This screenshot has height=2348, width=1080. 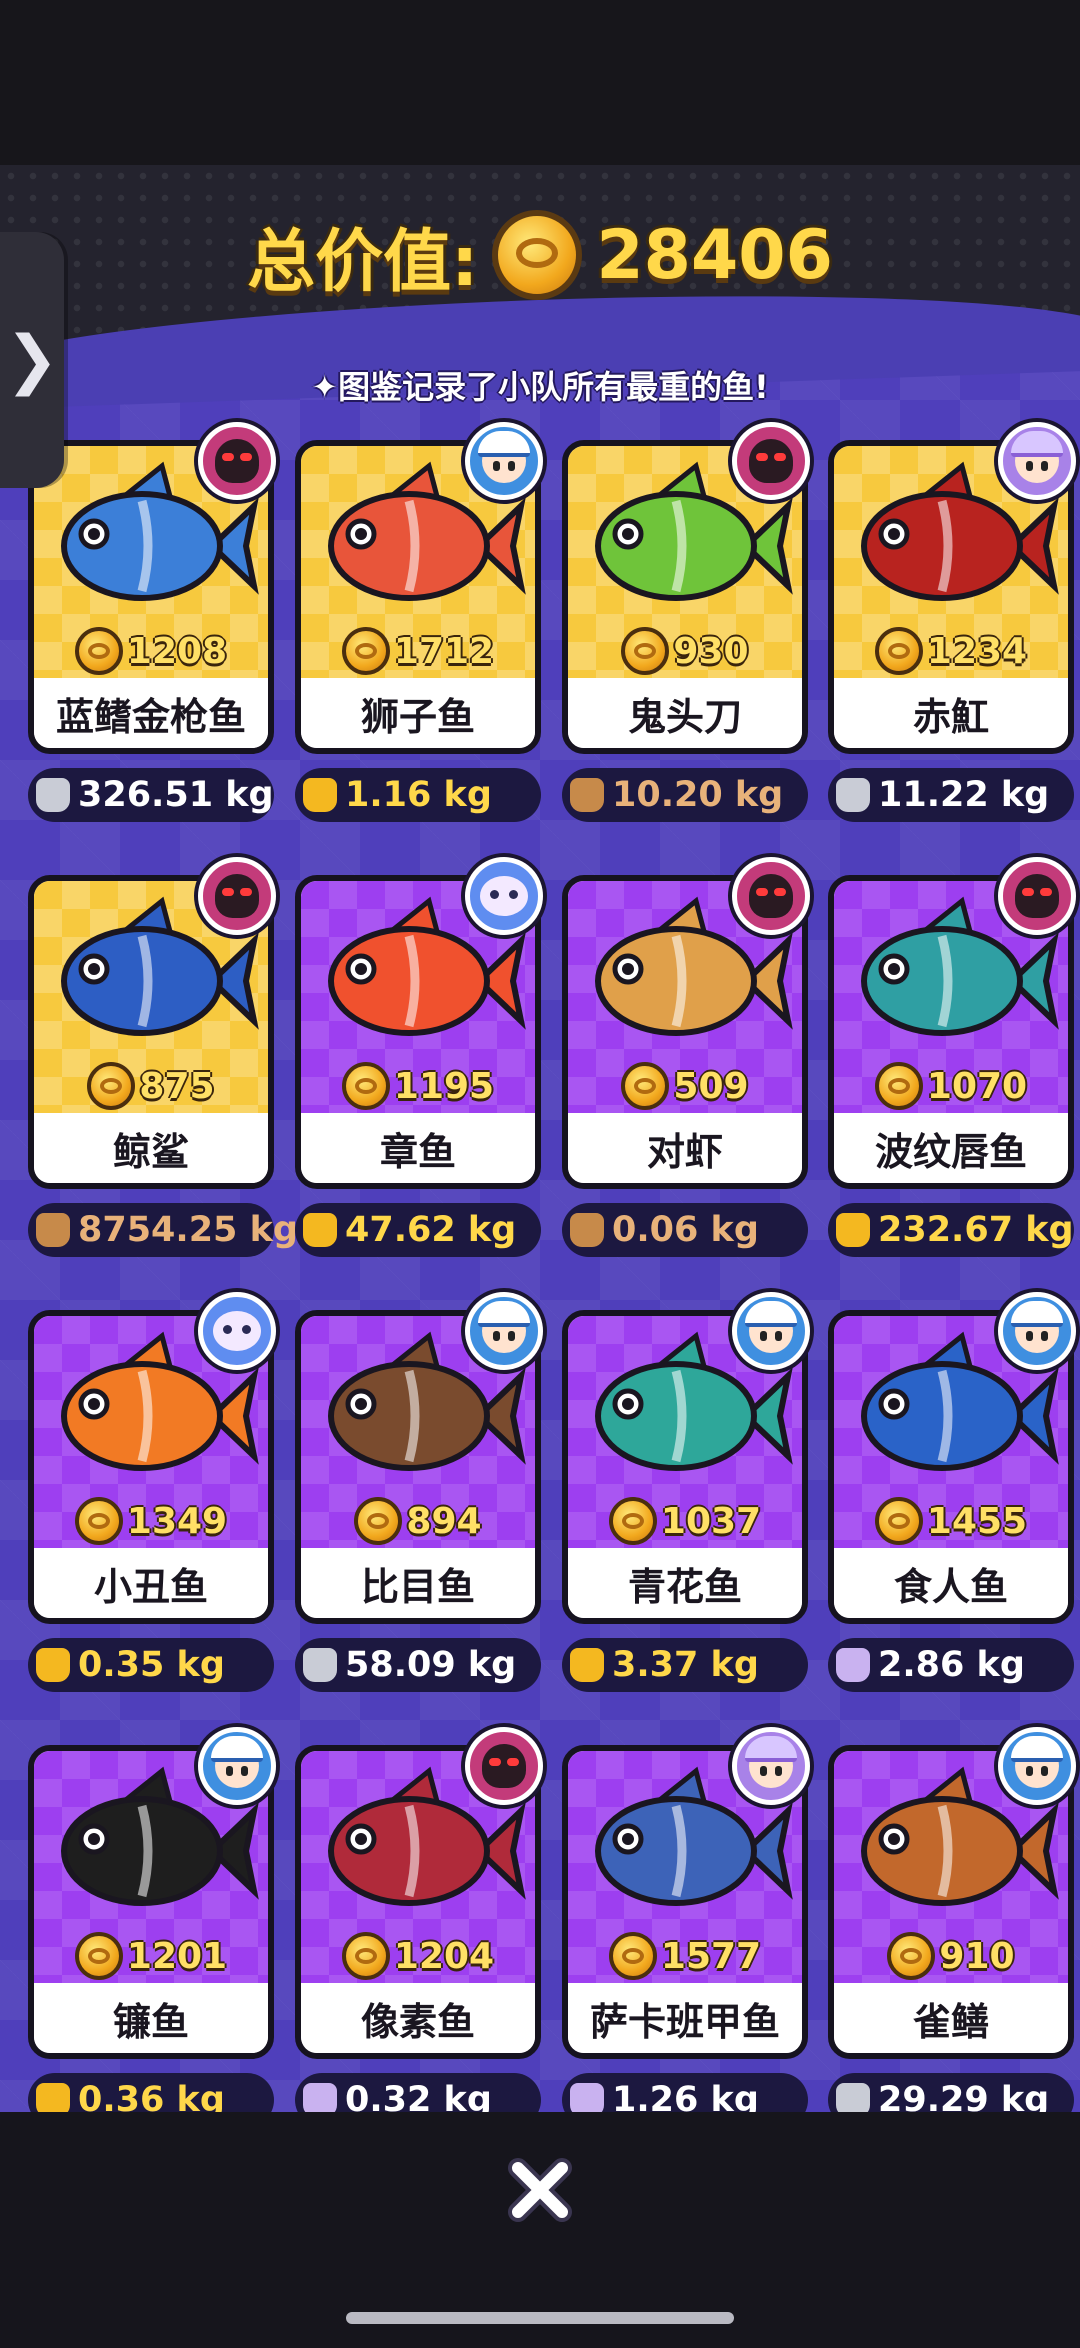 What do you see at coordinates (685, 1230) in the screenshot?
I see `fish-weight-value: 0.06 kg` at bounding box center [685, 1230].